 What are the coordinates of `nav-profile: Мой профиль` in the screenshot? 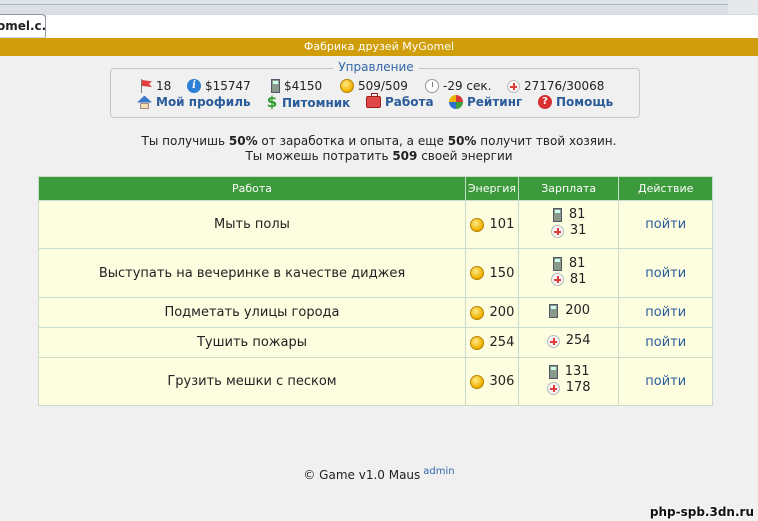 It's located at (194, 102).